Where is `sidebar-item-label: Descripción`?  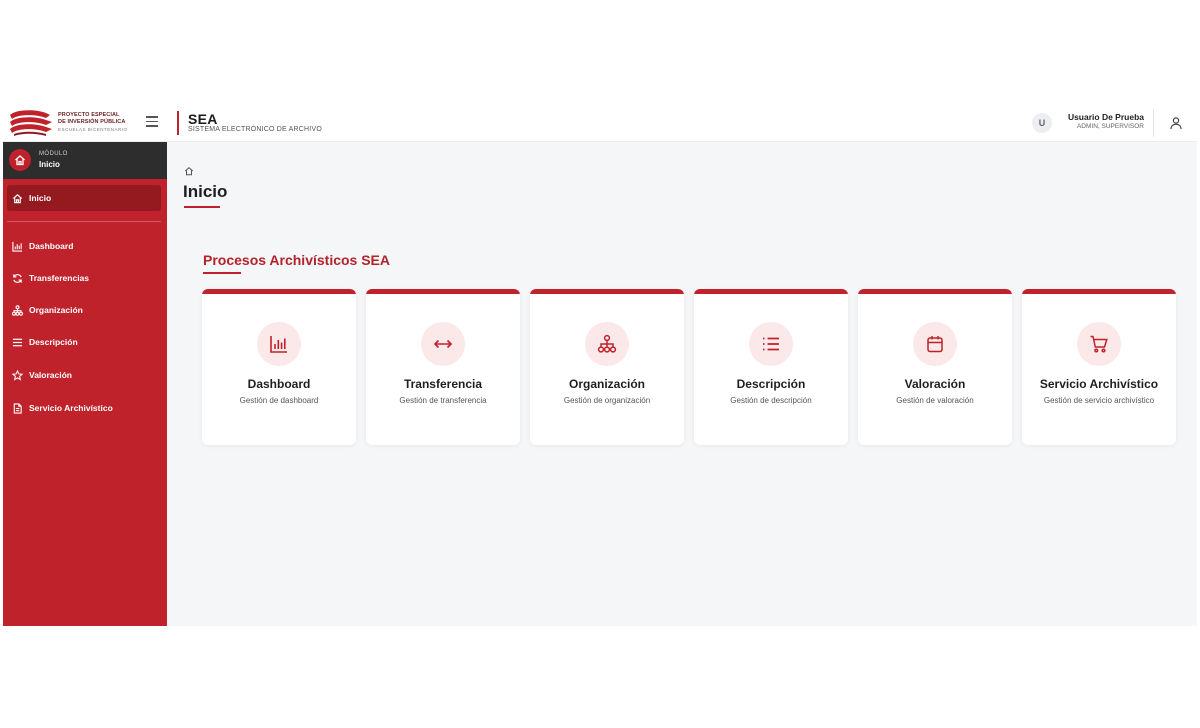 sidebar-item-label: Descripción is located at coordinates (53, 342).